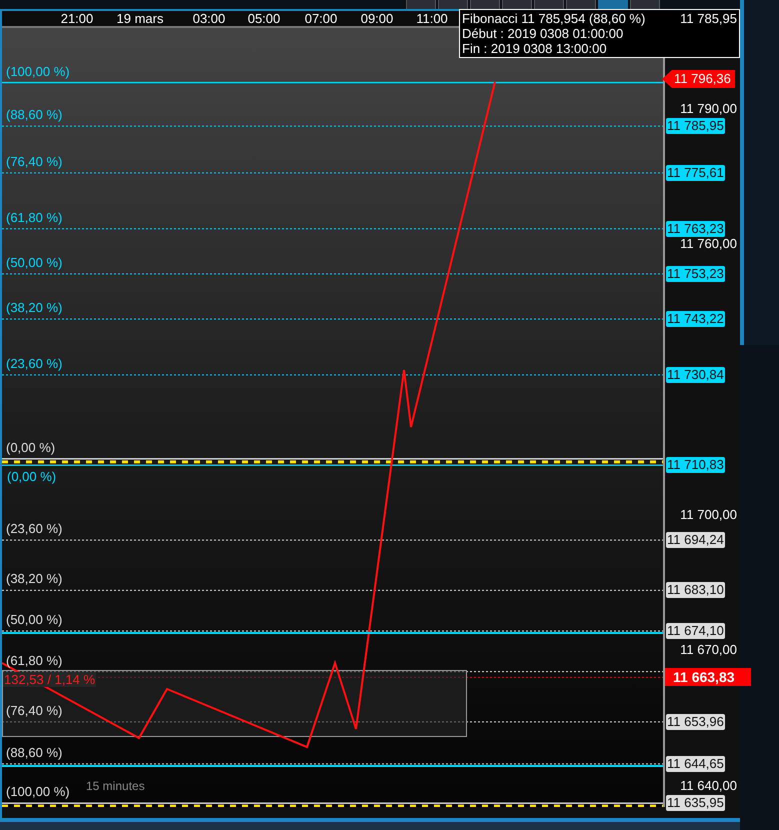 The image size is (779, 830). What do you see at coordinates (708, 650) in the screenshot?
I see `price-label: 11 670,00` at bounding box center [708, 650].